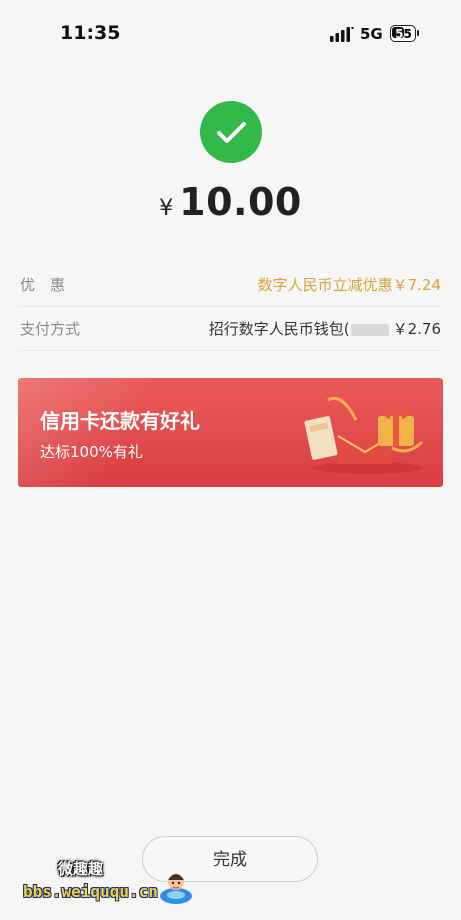 The height and width of the screenshot is (920, 461). Describe the element at coordinates (91, 452) in the screenshot. I see `banner-subtitle: 达标100%有礼` at that location.